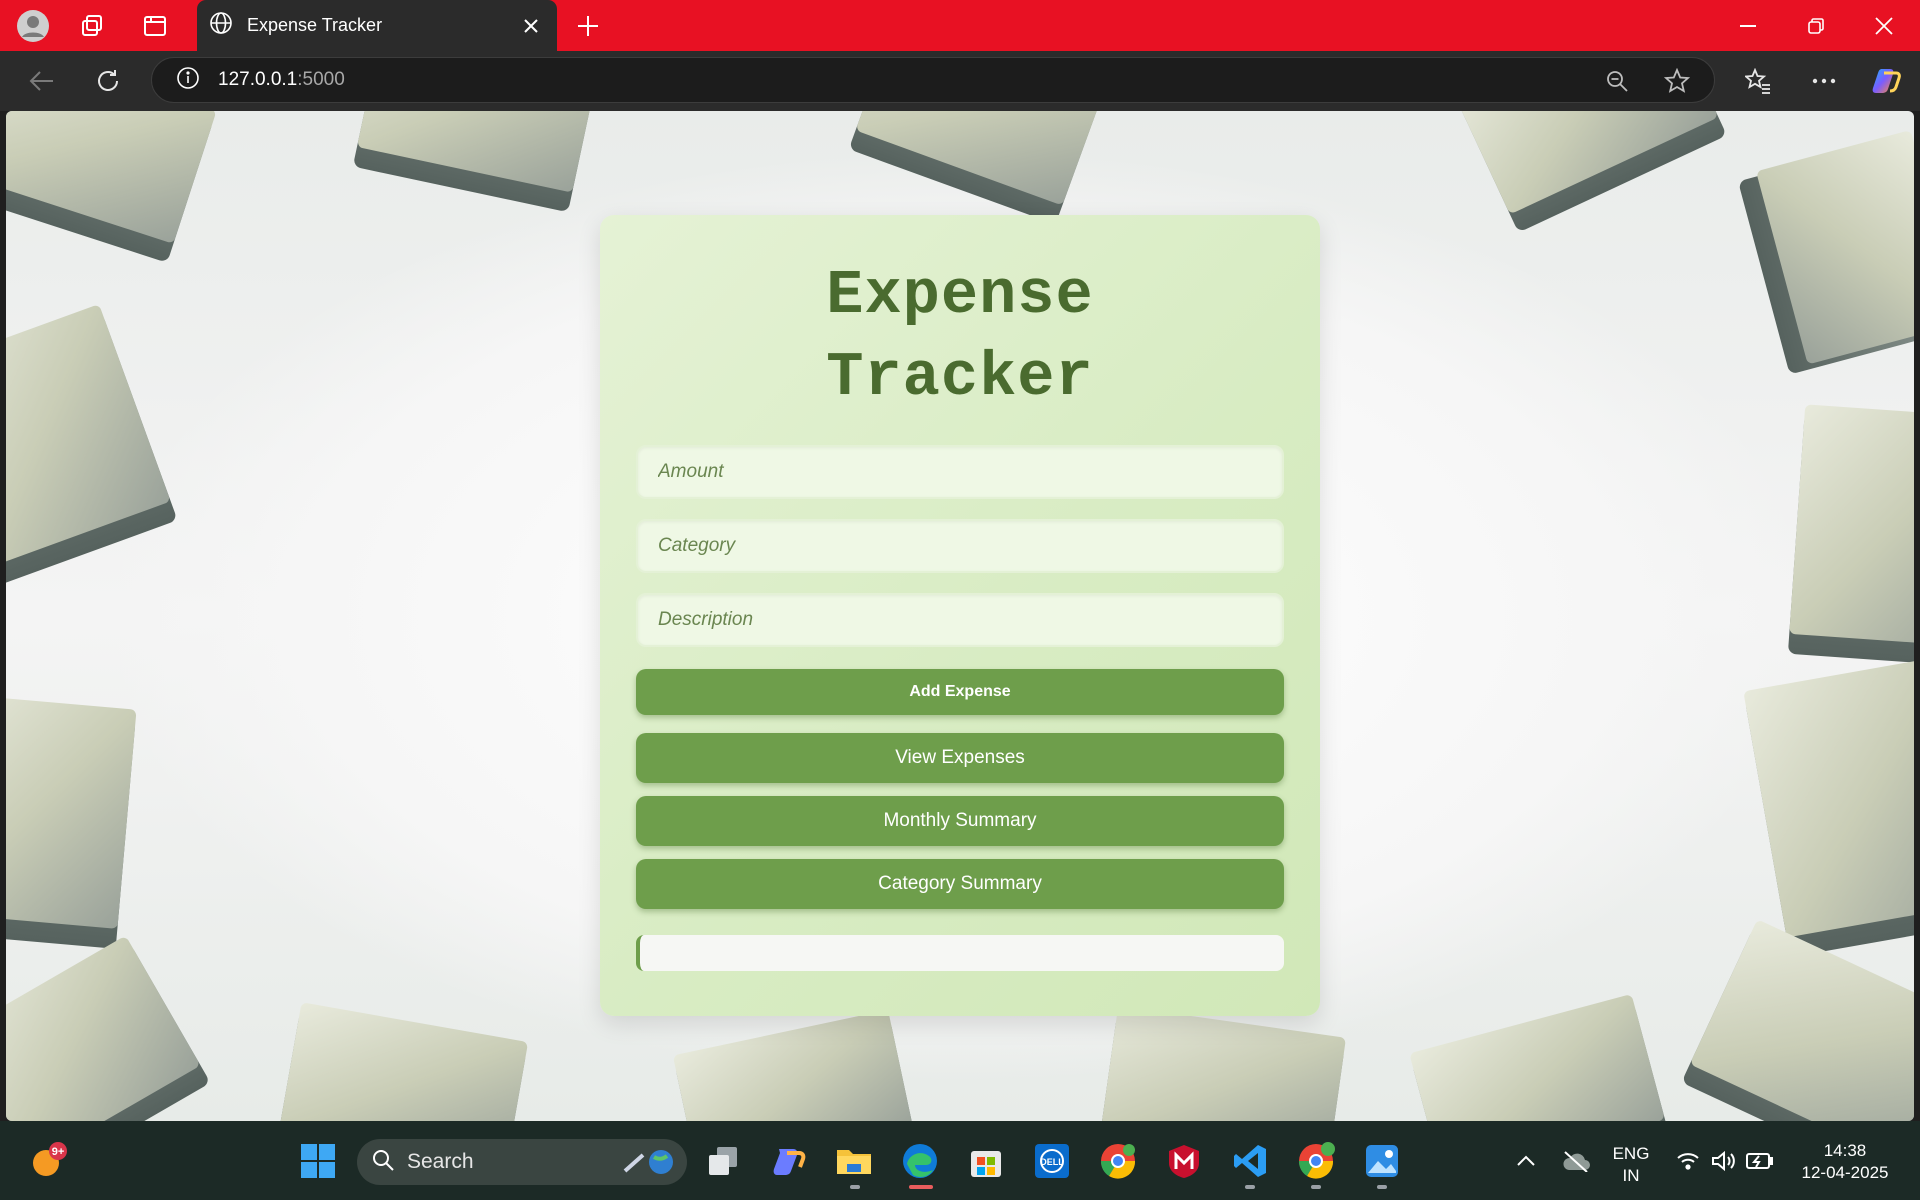  I want to click on file-explorer-icon, so click(854, 1161).